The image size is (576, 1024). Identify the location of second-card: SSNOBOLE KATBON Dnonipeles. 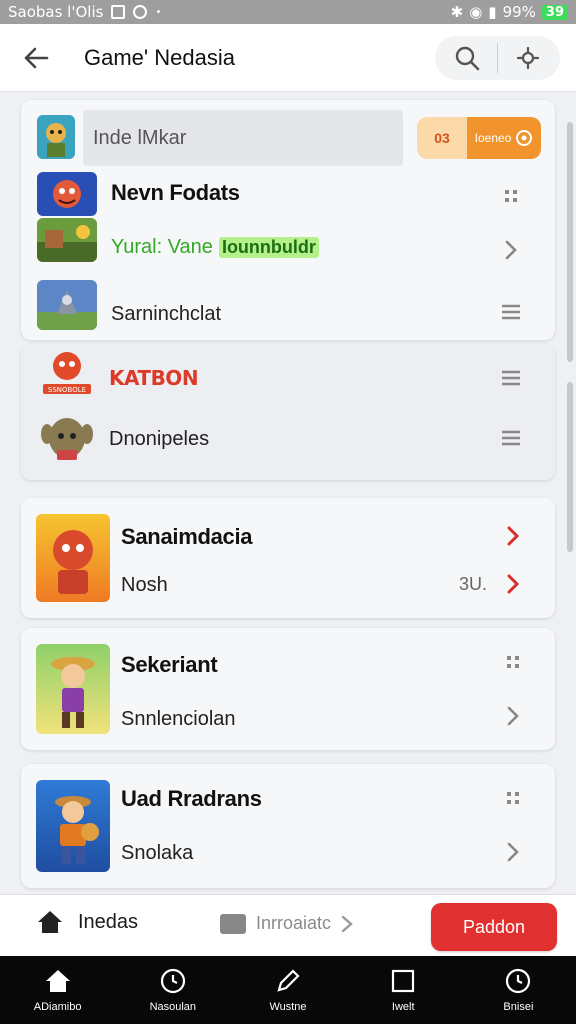
(288, 412).